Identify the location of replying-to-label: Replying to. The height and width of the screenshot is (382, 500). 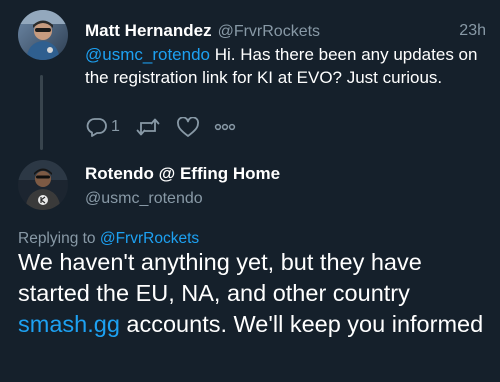
(59, 238).